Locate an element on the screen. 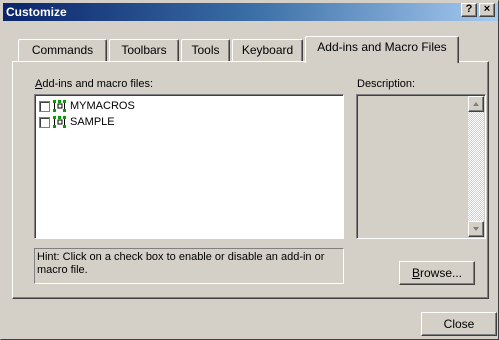 This screenshot has height=340, width=499. close-icon: × is located at coordinates (487, 9).